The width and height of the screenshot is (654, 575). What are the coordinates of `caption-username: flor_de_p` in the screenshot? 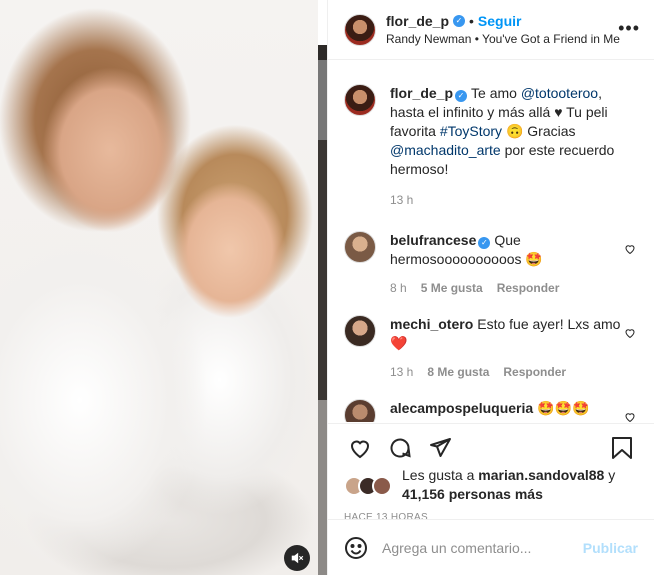 It's located at (421, 93).